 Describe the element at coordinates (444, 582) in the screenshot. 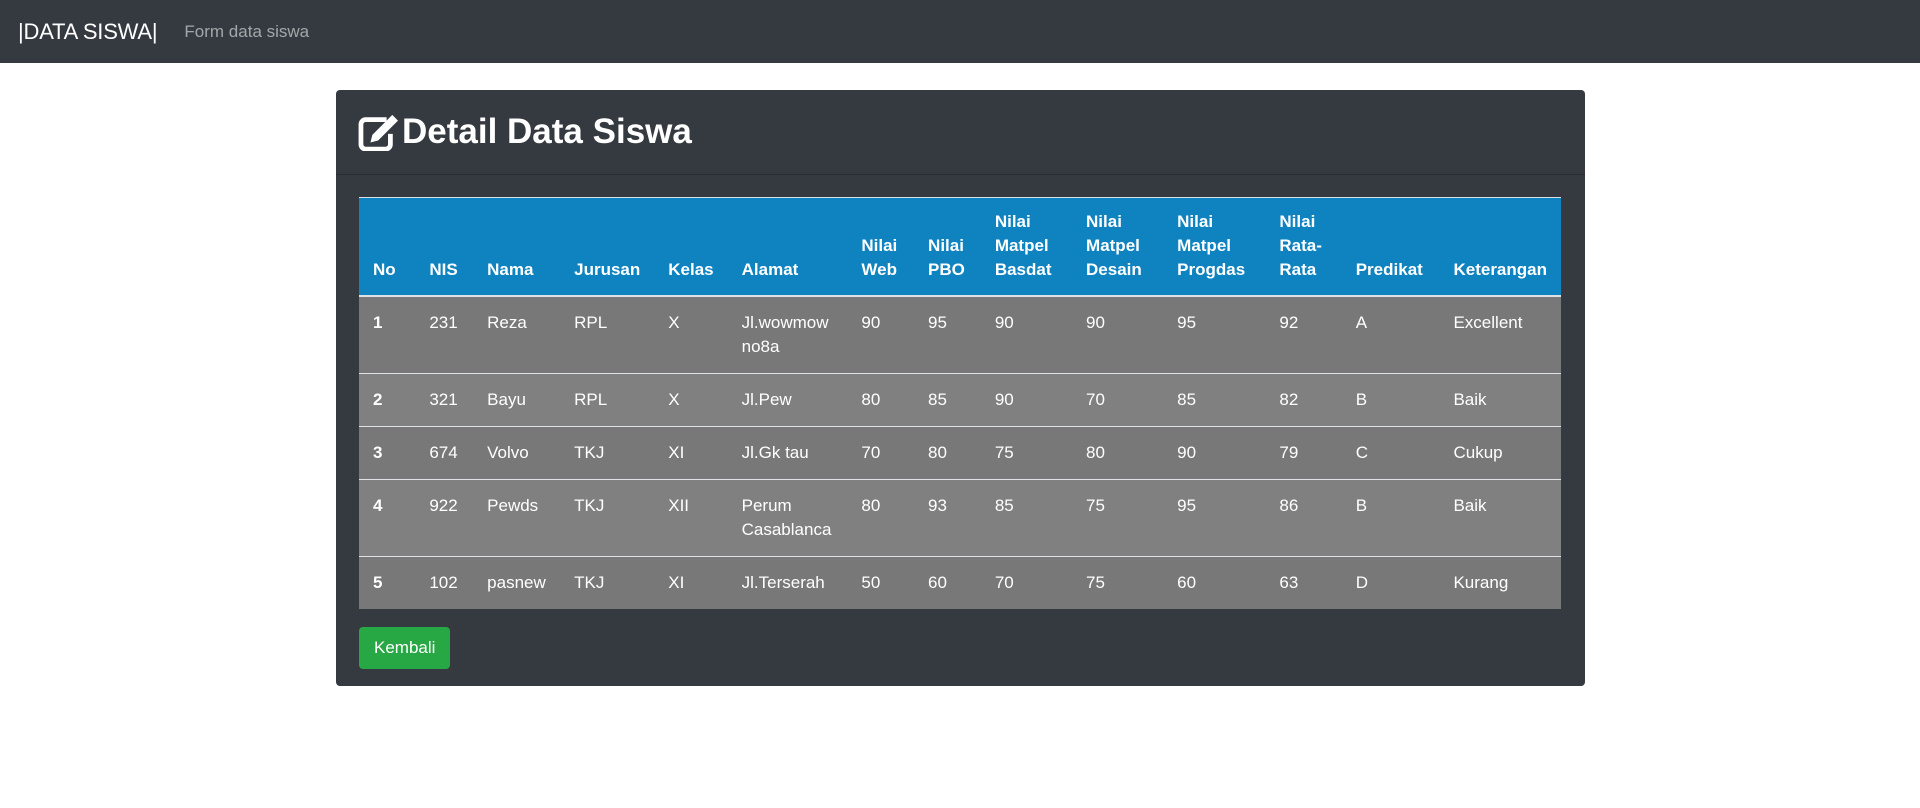

I see `table-cell: 102` at that location.